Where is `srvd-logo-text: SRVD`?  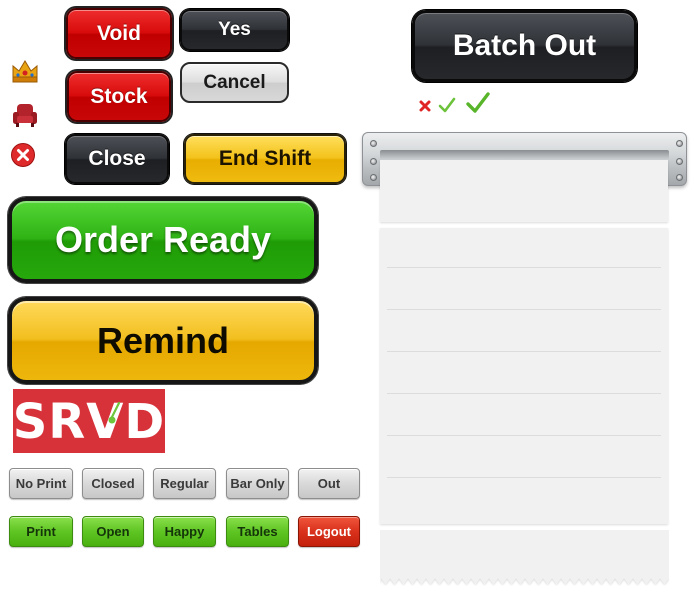
srvd-logo-text: SRVD is located at coordinates (89, 421).